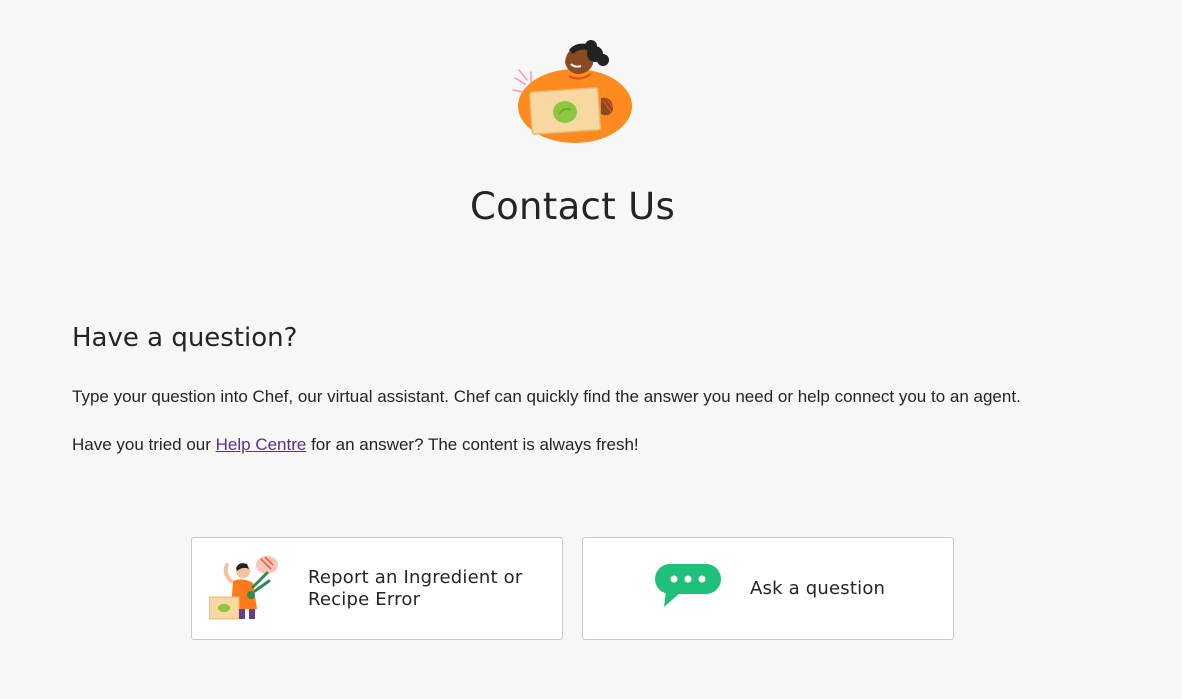  I want to click on chef-with-box-icon, so click(243, 588).